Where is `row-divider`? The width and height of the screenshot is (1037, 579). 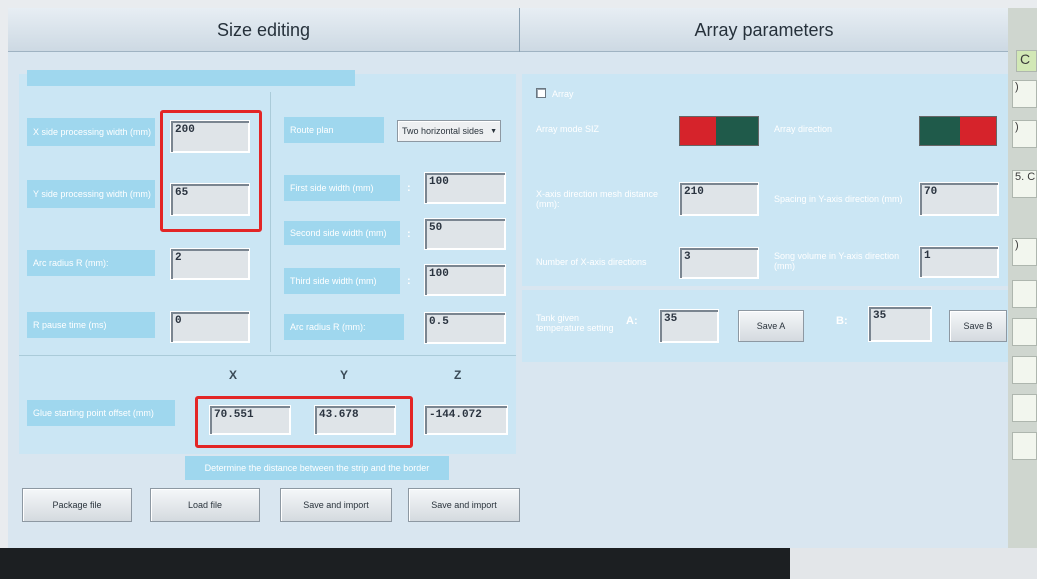 row-divider is located at coordinates (267, 355).